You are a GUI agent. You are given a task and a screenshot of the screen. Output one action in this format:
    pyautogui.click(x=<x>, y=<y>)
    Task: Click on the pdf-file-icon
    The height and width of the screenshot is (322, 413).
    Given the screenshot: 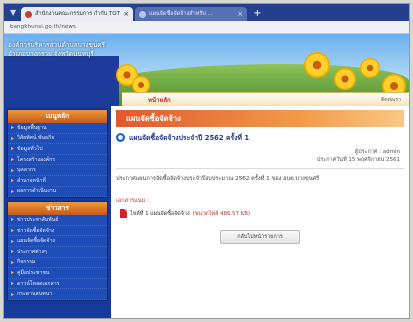 What is the action you would take?
    pyautogui.click(x=123, y=213)
    